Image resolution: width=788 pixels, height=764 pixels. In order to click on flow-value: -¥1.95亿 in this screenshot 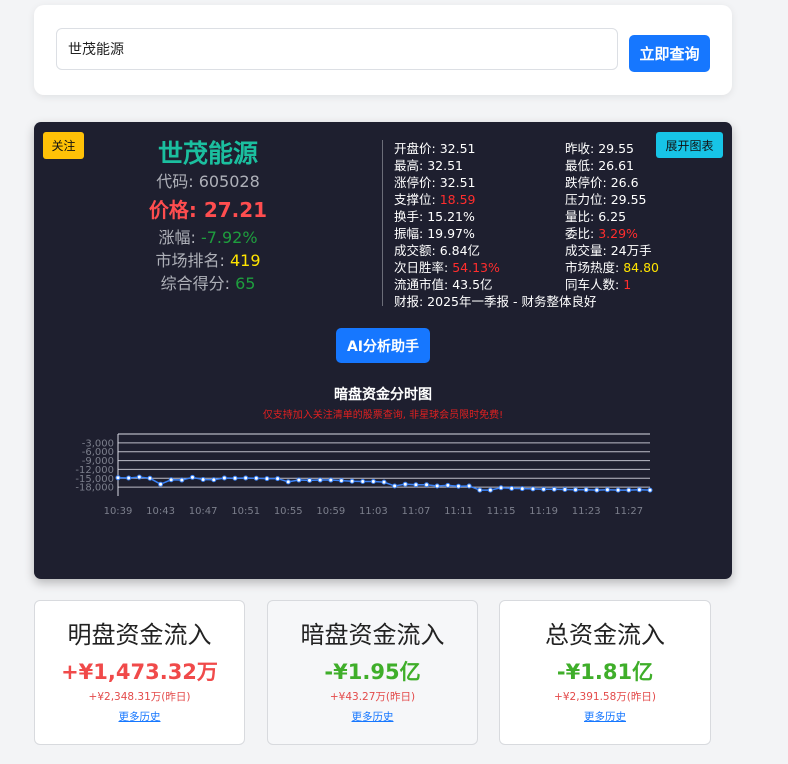, I will do `click(372, 672)`.